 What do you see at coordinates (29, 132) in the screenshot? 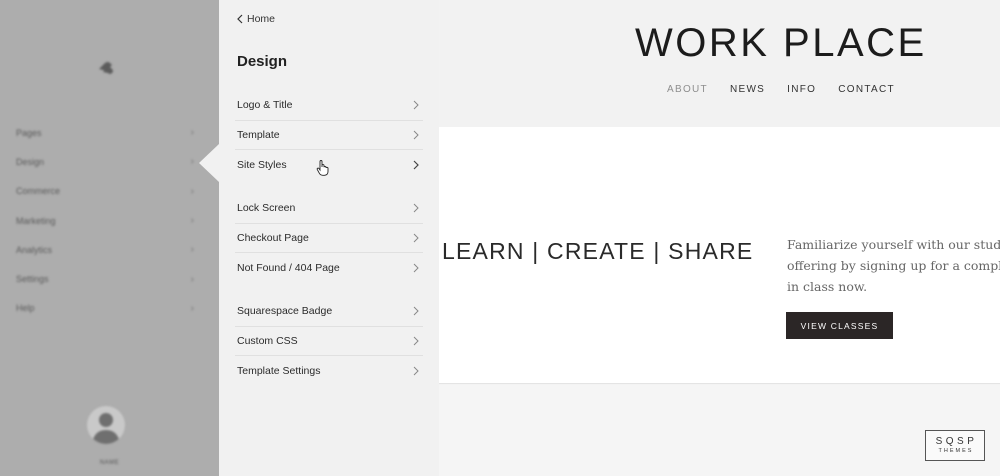
I see `sidebar-item-label: Pages` at bounding box center [29, 132].